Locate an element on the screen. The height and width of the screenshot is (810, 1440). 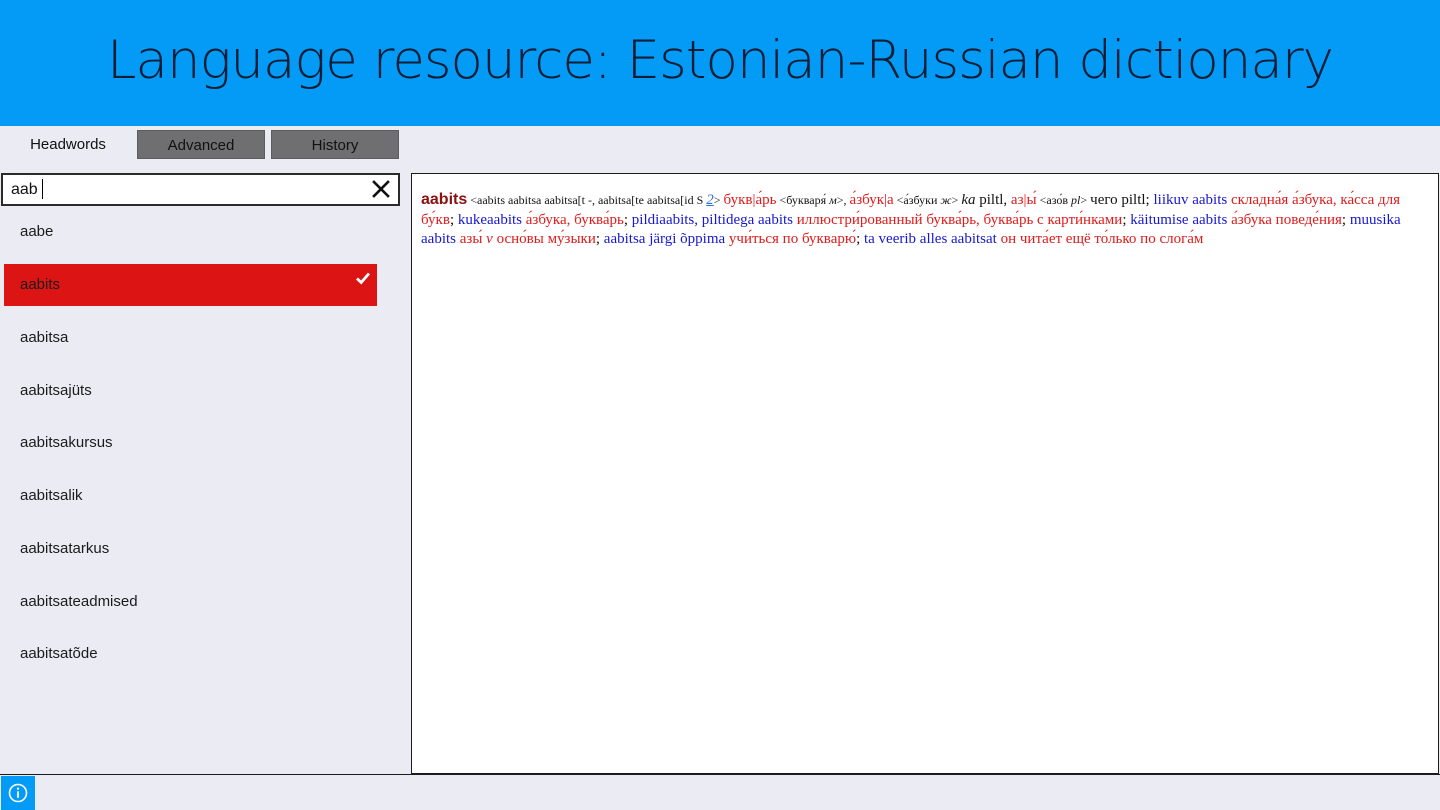
headword-item-aabitsa: aabitsa is located at coordinates (190, 338).